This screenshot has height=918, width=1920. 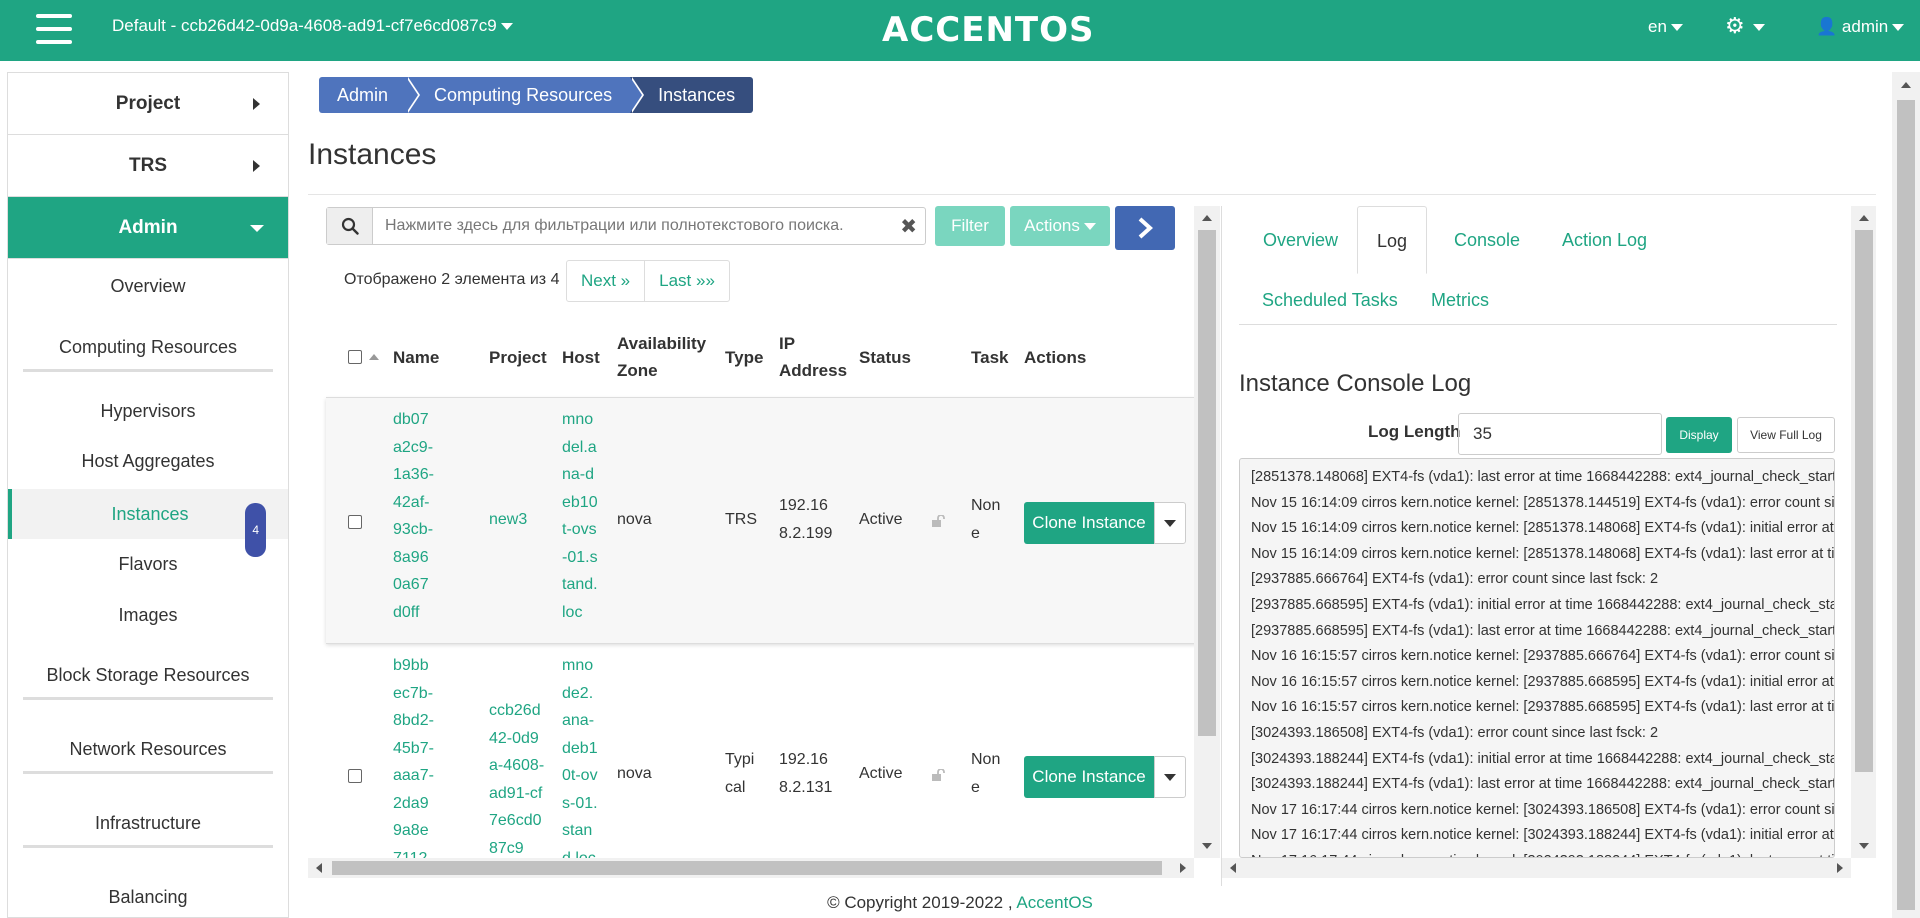 What do you see at coordinates (148, 615) in the screenshot?
I see `sidebar-item-images: Images` at bounding box center [148, 615].